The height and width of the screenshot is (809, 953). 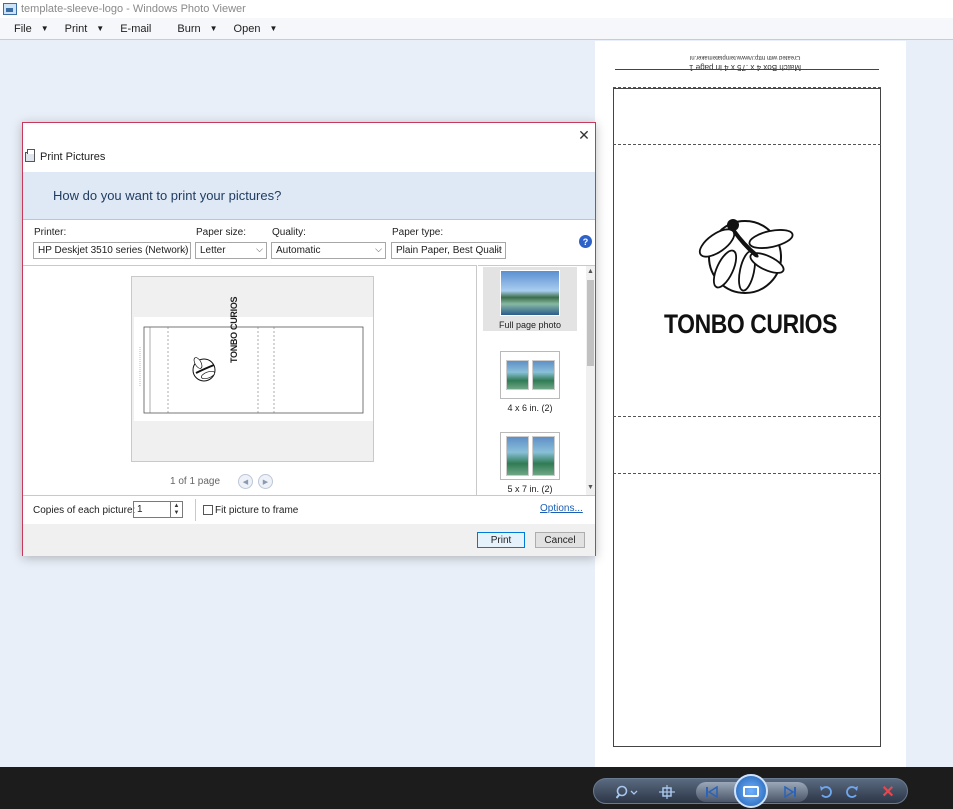 What do you see at coordinates (23, 28) in the screenshot?
I see `menu-file-label: File` at bounding box center [23, 28].